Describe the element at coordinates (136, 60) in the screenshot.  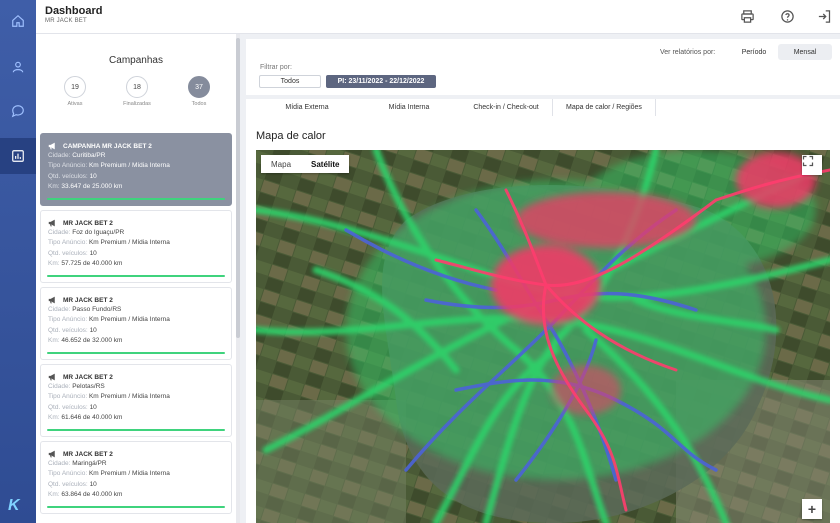
I see `campaigns-title: Campanhas` at that location.